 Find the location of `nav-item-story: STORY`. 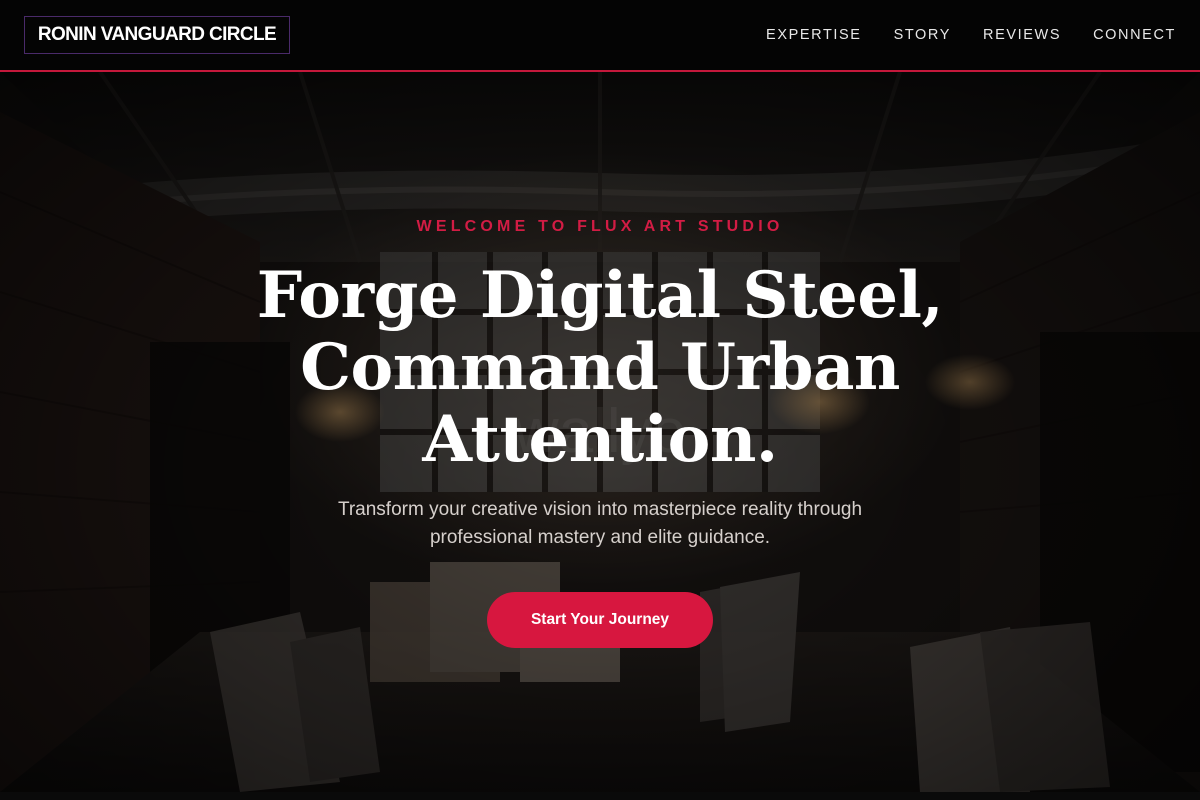

nav-item-story: STORY is located at coordinates (922, 35).